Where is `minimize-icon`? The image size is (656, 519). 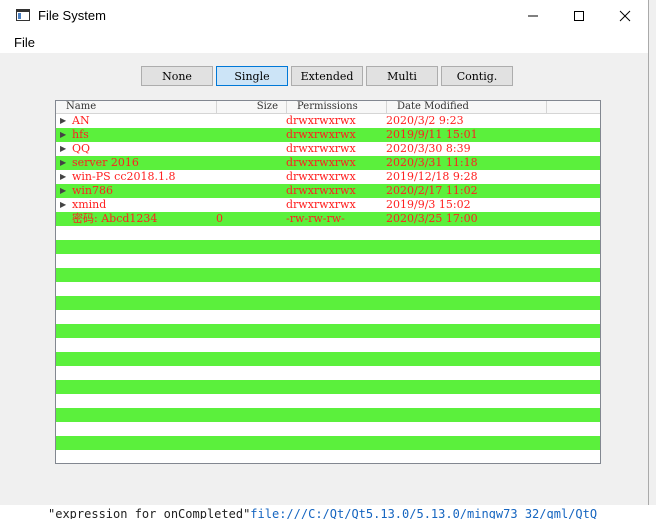 minimize-icon is located at coordinates (533, 15).